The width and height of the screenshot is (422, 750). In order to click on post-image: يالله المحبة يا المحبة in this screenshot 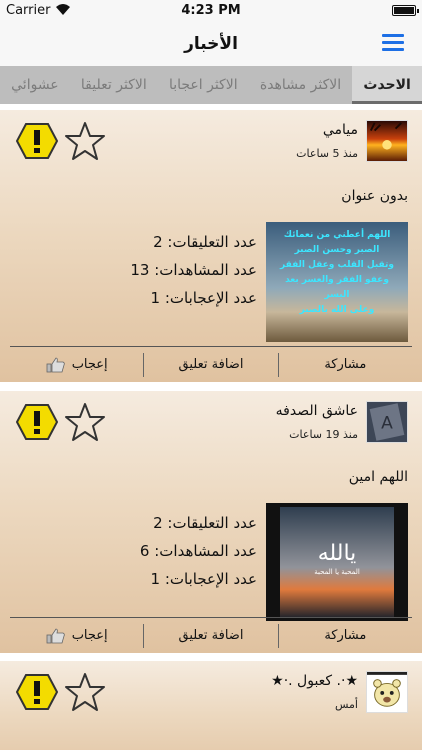, I will do `click(337, 562)`.